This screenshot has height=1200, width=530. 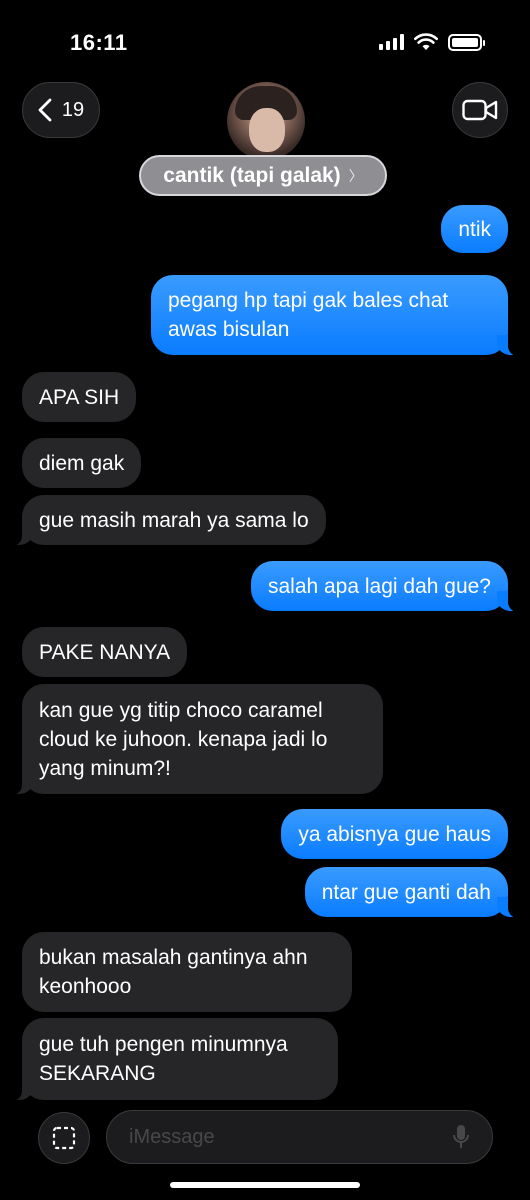 What do you see at coordinates (252, 175) in the screenshot?
I see `contact-name: cantik (tapi galak)` at bounding box center [252, 175].